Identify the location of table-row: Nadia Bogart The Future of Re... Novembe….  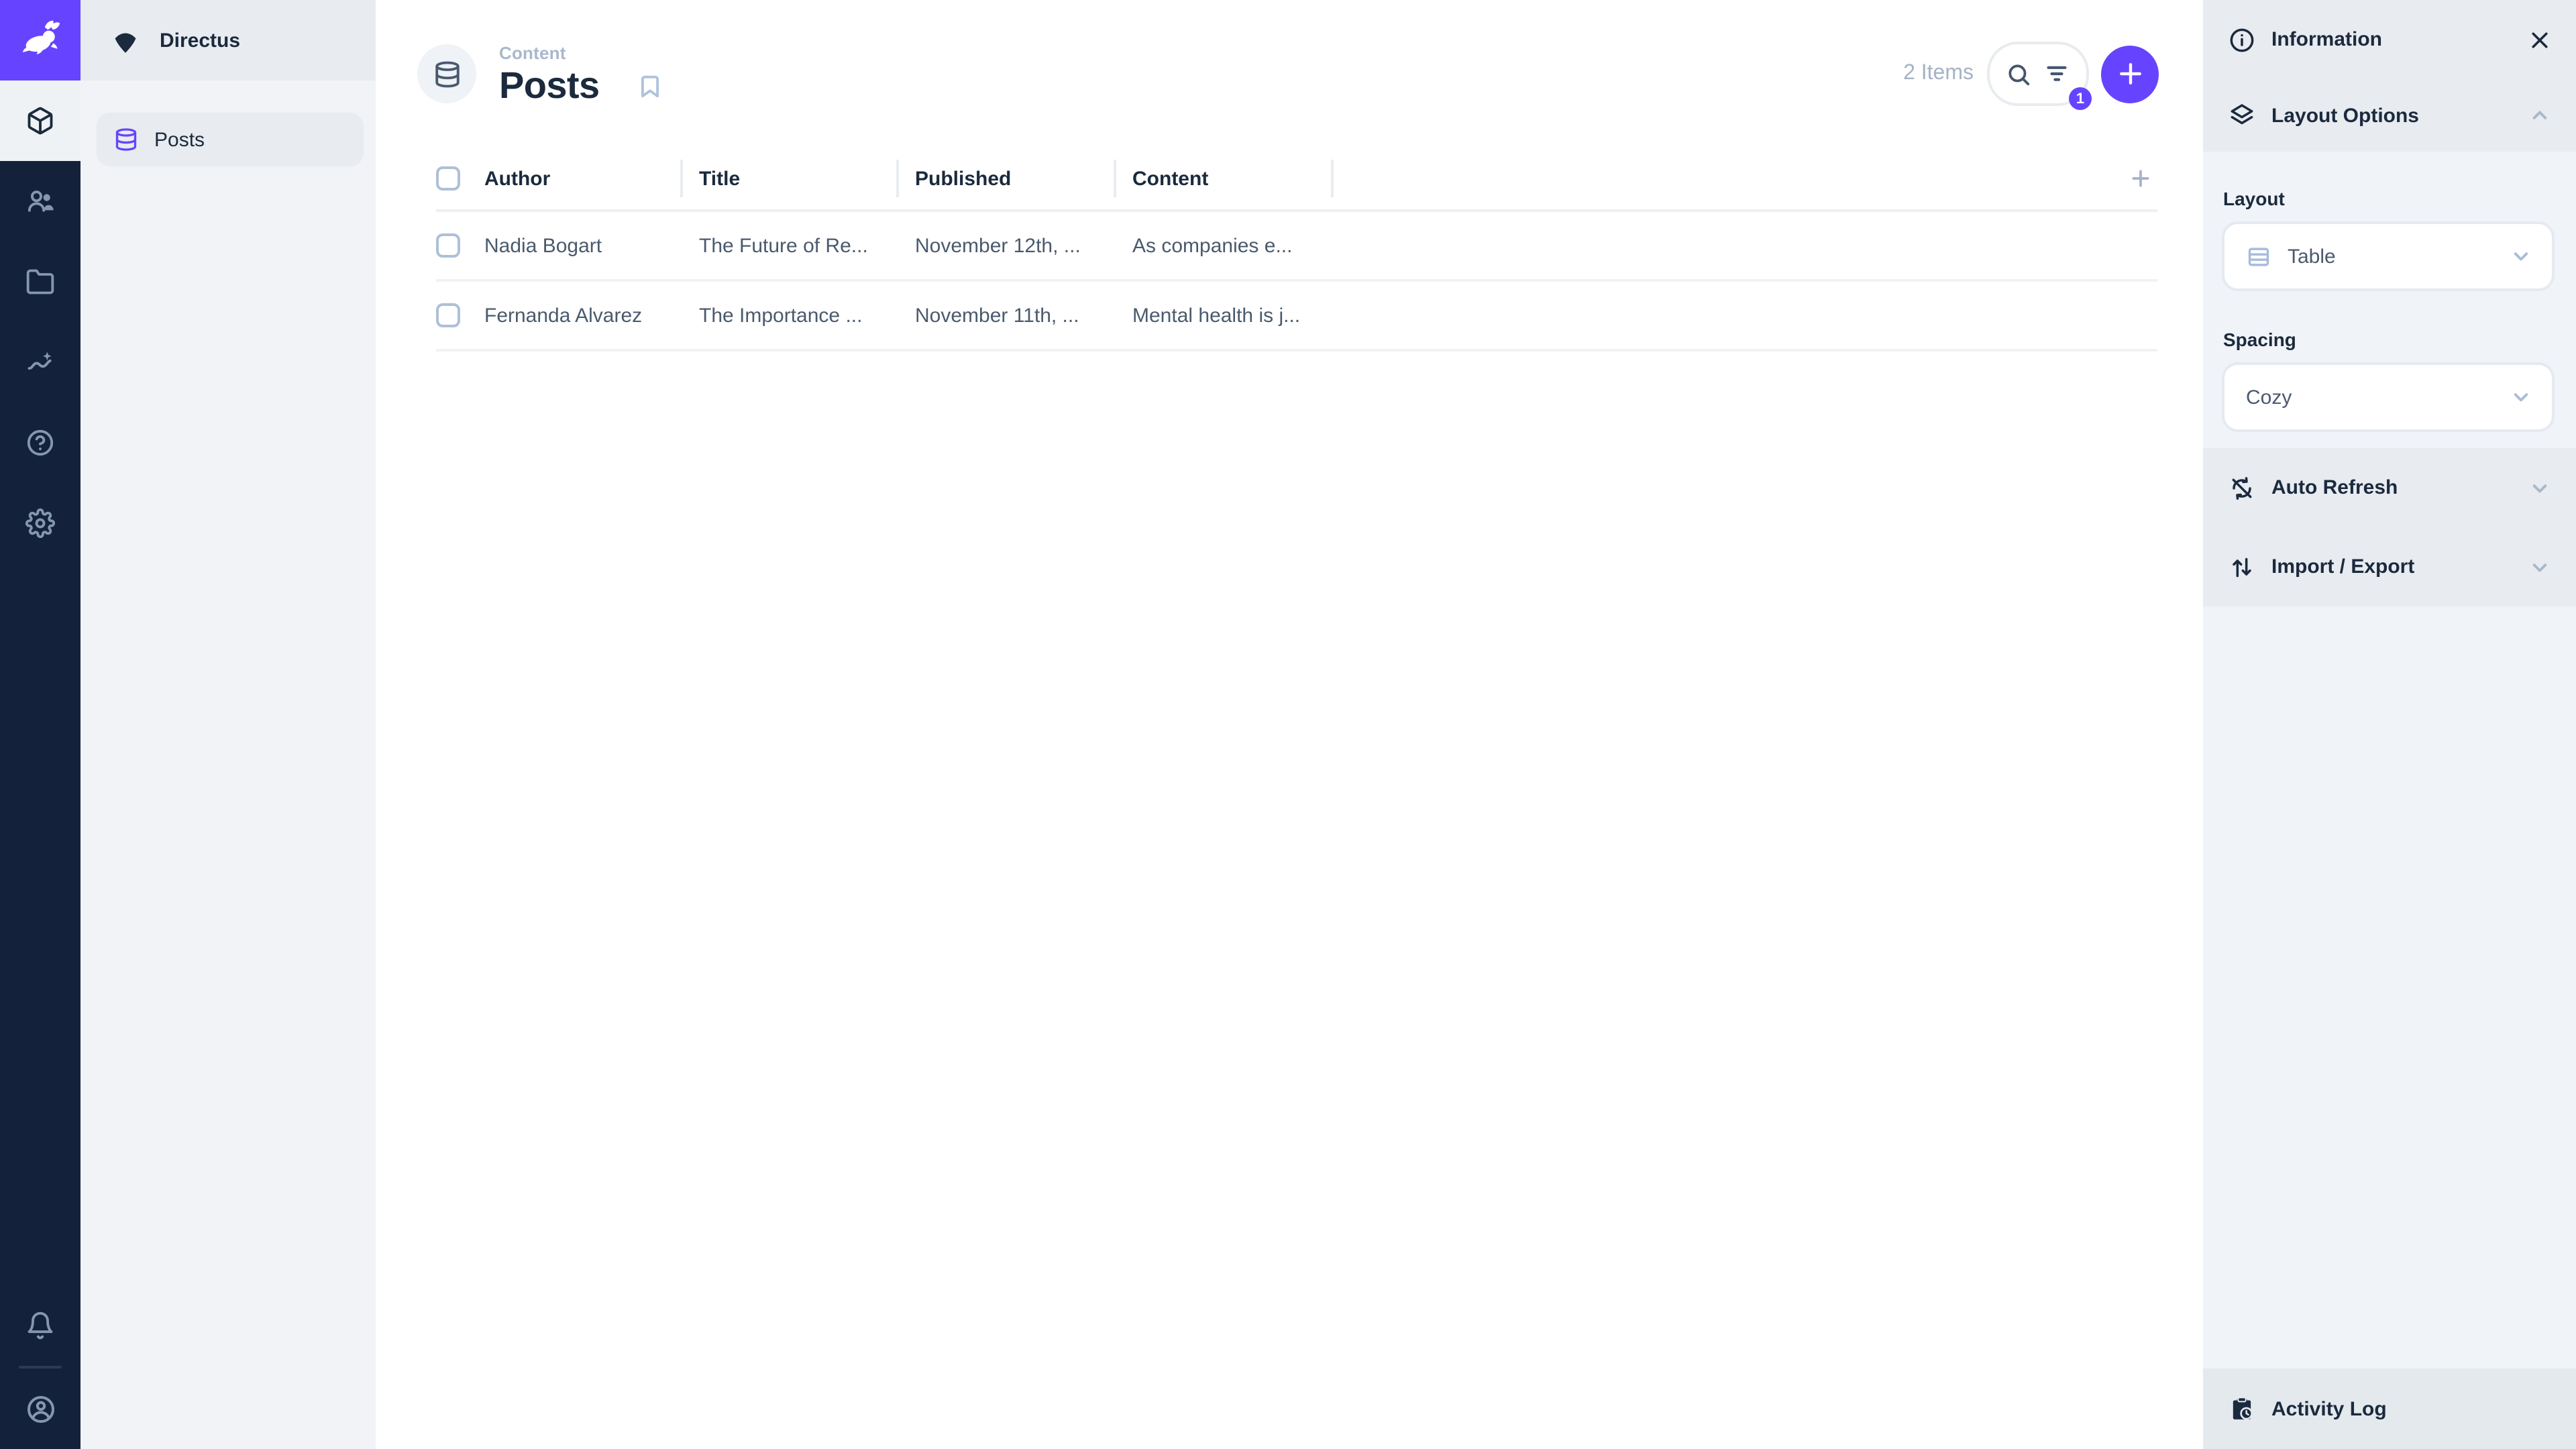
(1296, 247).